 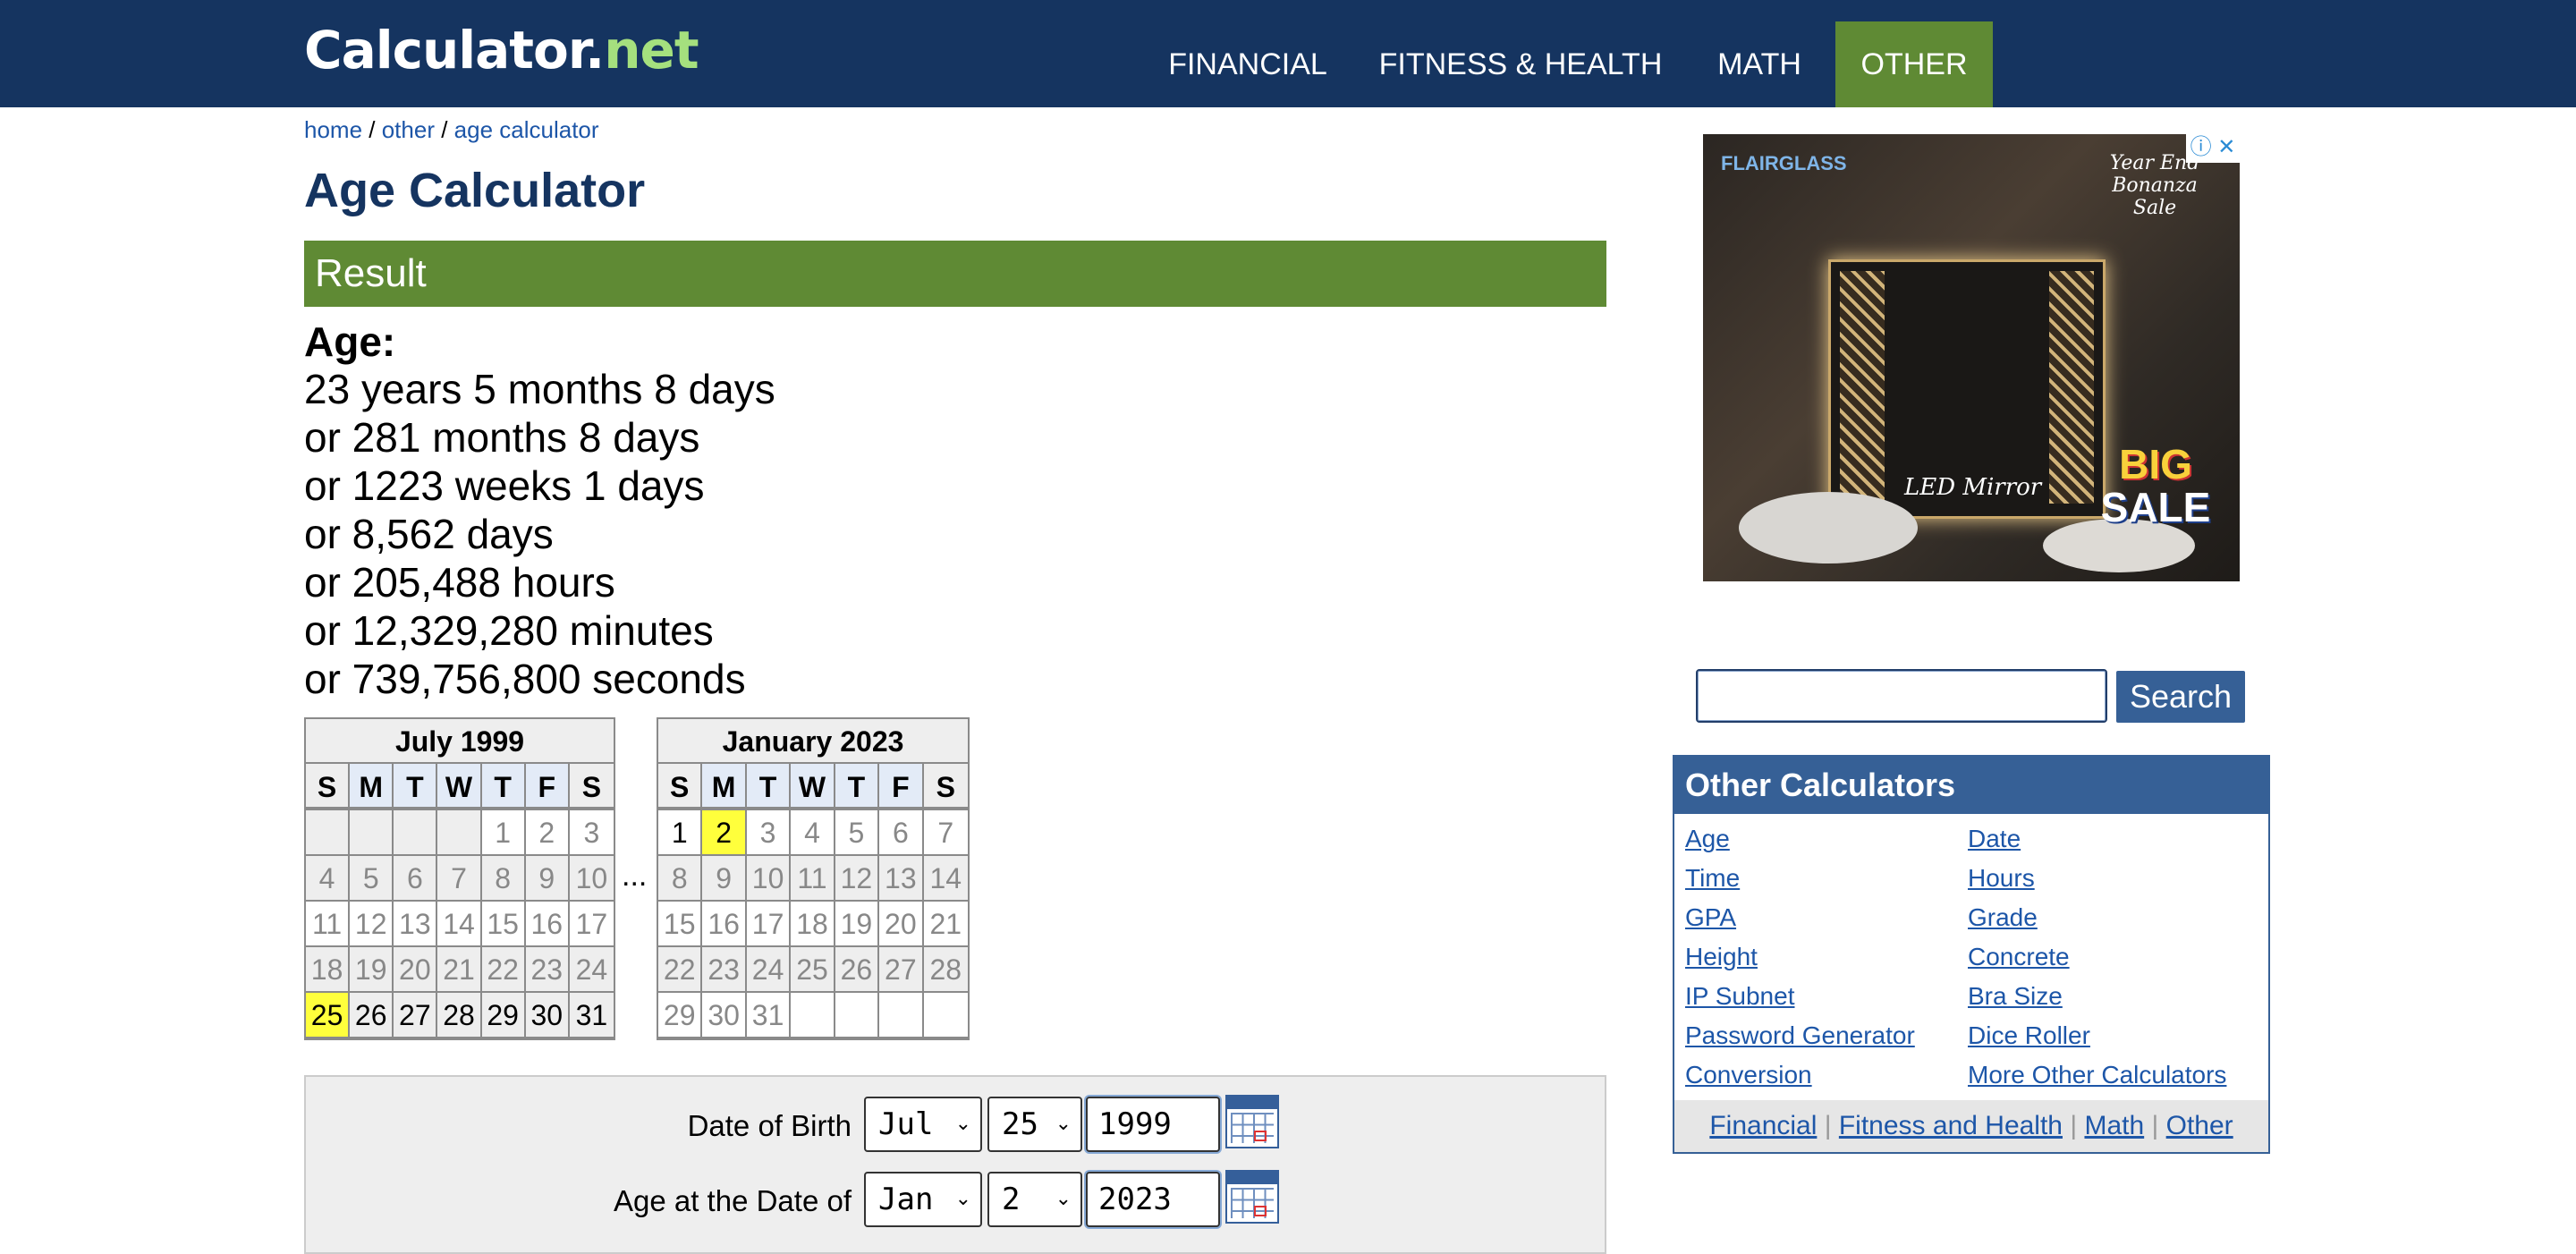 I want to click on breadcrumb-home: home, so click(x=333, y=129).